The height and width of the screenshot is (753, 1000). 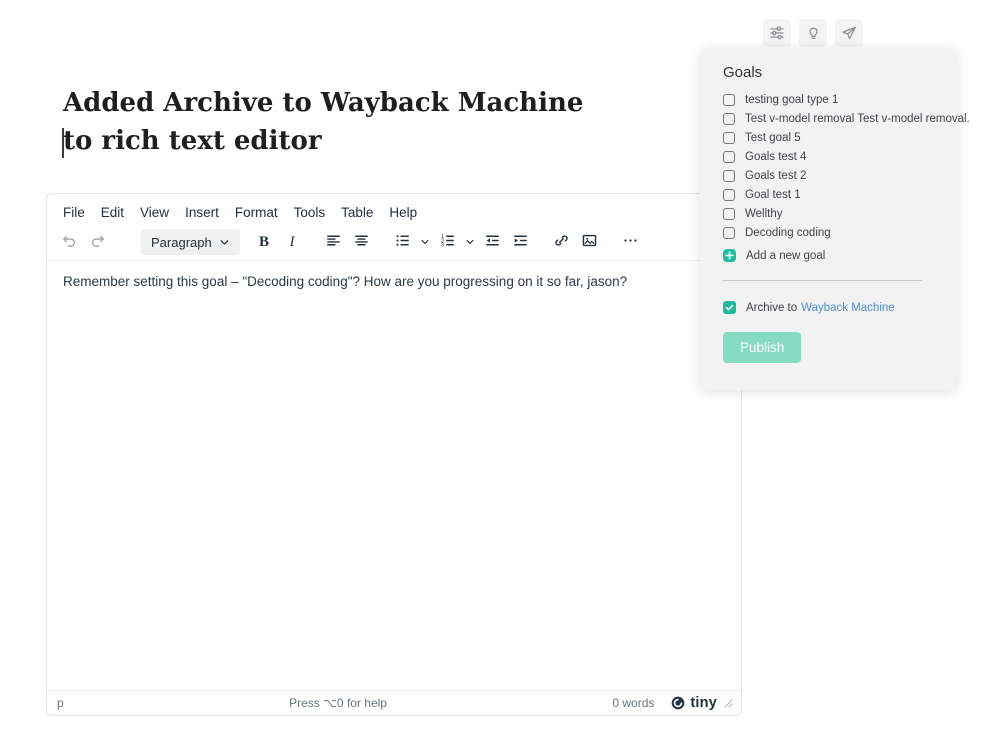 I want to click on align-left-button, so click(x=333, y=242).